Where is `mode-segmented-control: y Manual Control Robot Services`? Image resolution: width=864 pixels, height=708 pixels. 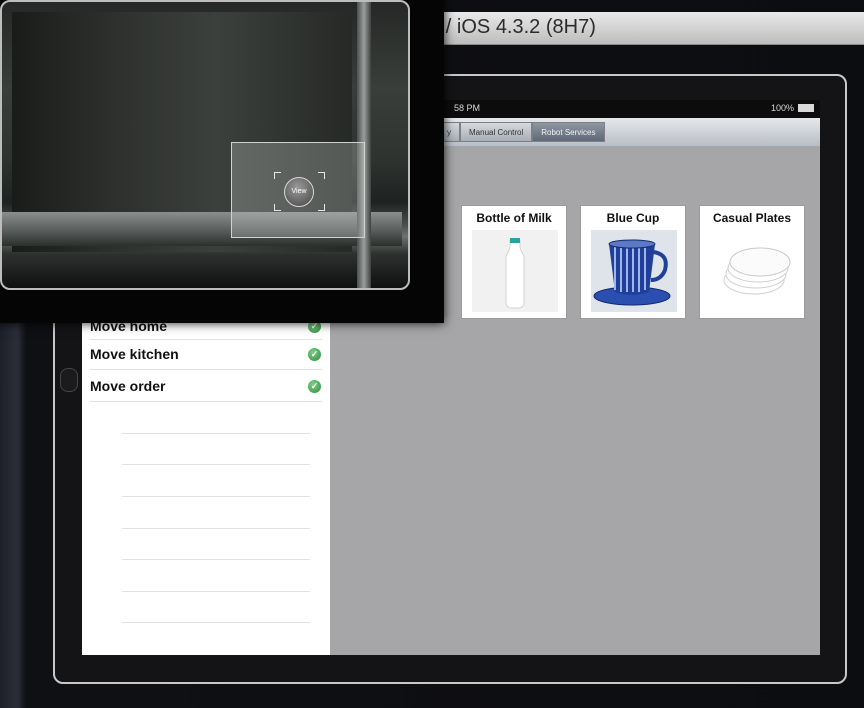
mode-segmented-control: y Manual Control Robot Services is located at coordinates (521, 132).